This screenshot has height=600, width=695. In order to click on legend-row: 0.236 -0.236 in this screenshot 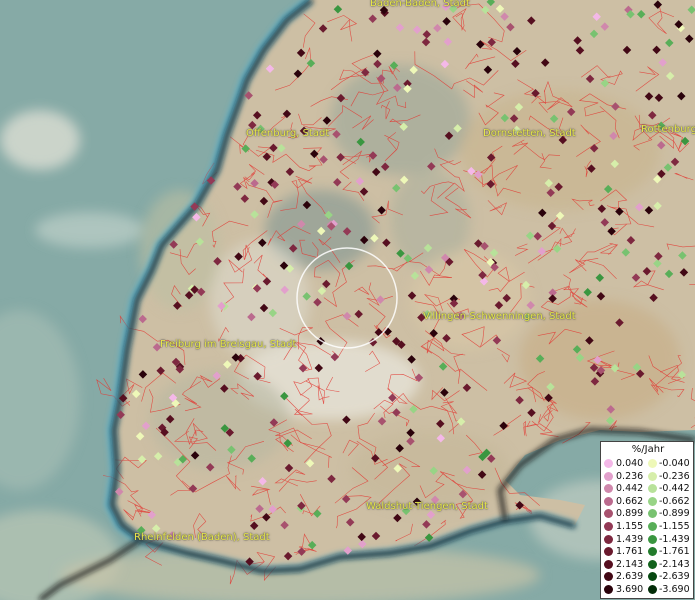, I will do `click(648, 477)`.